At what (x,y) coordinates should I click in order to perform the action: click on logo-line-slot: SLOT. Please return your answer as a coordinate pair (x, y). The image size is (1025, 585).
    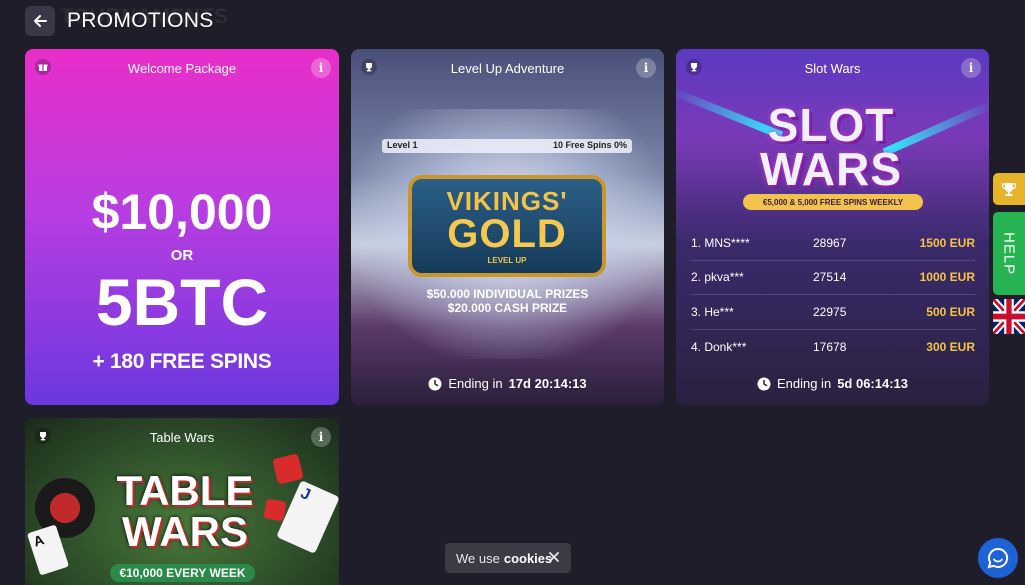
    Looking at the image, I should click on (831, 125).